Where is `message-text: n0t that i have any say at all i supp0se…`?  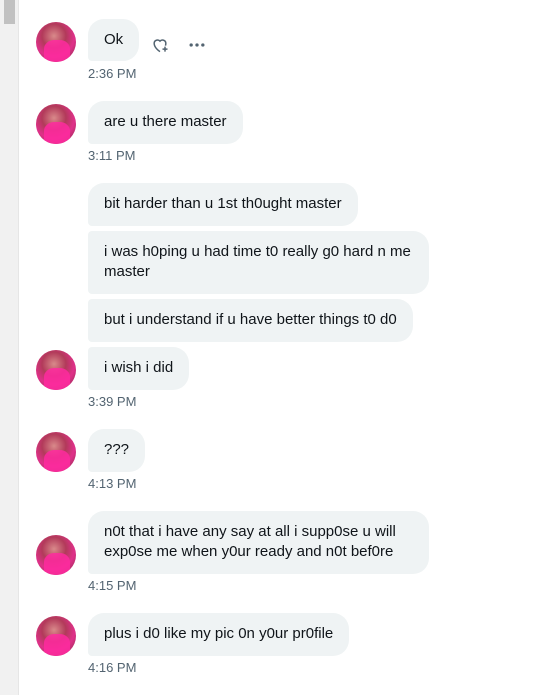 message-text: n0t that i have any say at all i supp0se… is located at coordinates (250, 541).